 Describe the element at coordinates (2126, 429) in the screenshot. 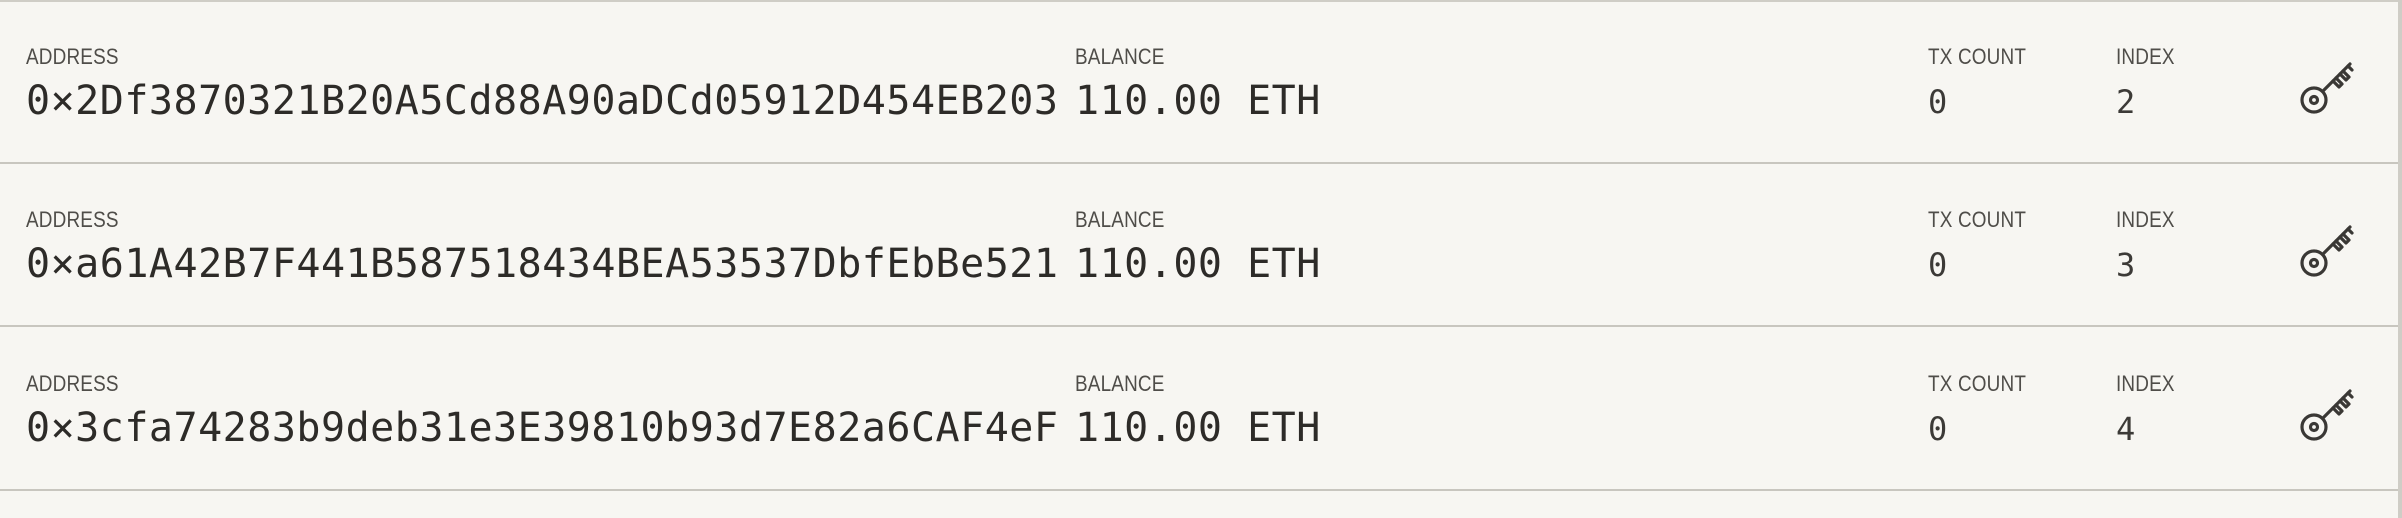

I see `index-value: 4` at that location.